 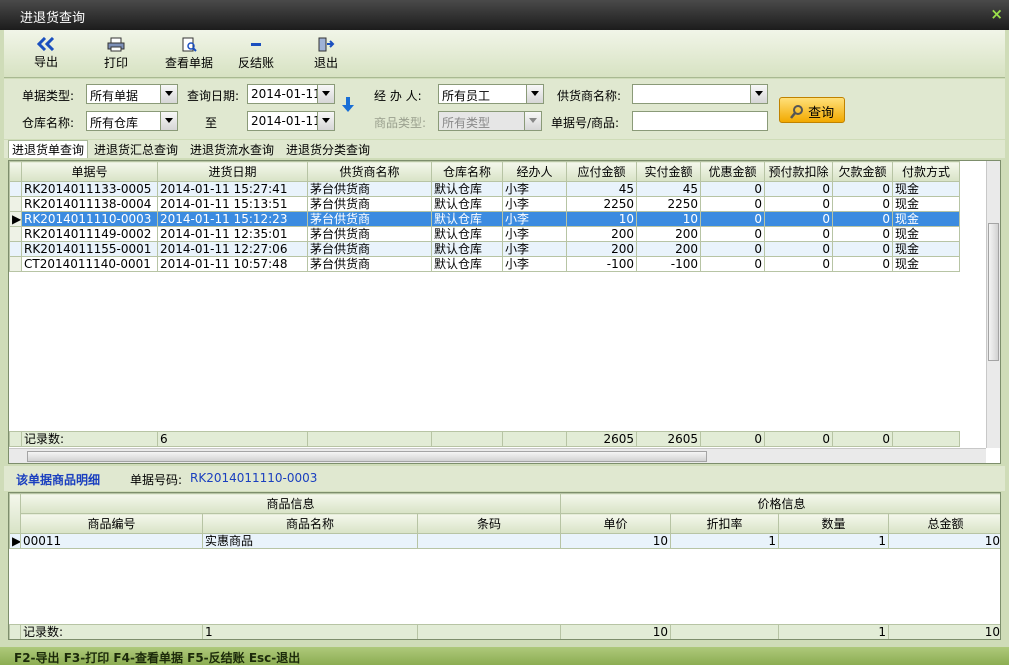 I want to click on warehouse-select: 所有仓库, so click(x=132, y=121).